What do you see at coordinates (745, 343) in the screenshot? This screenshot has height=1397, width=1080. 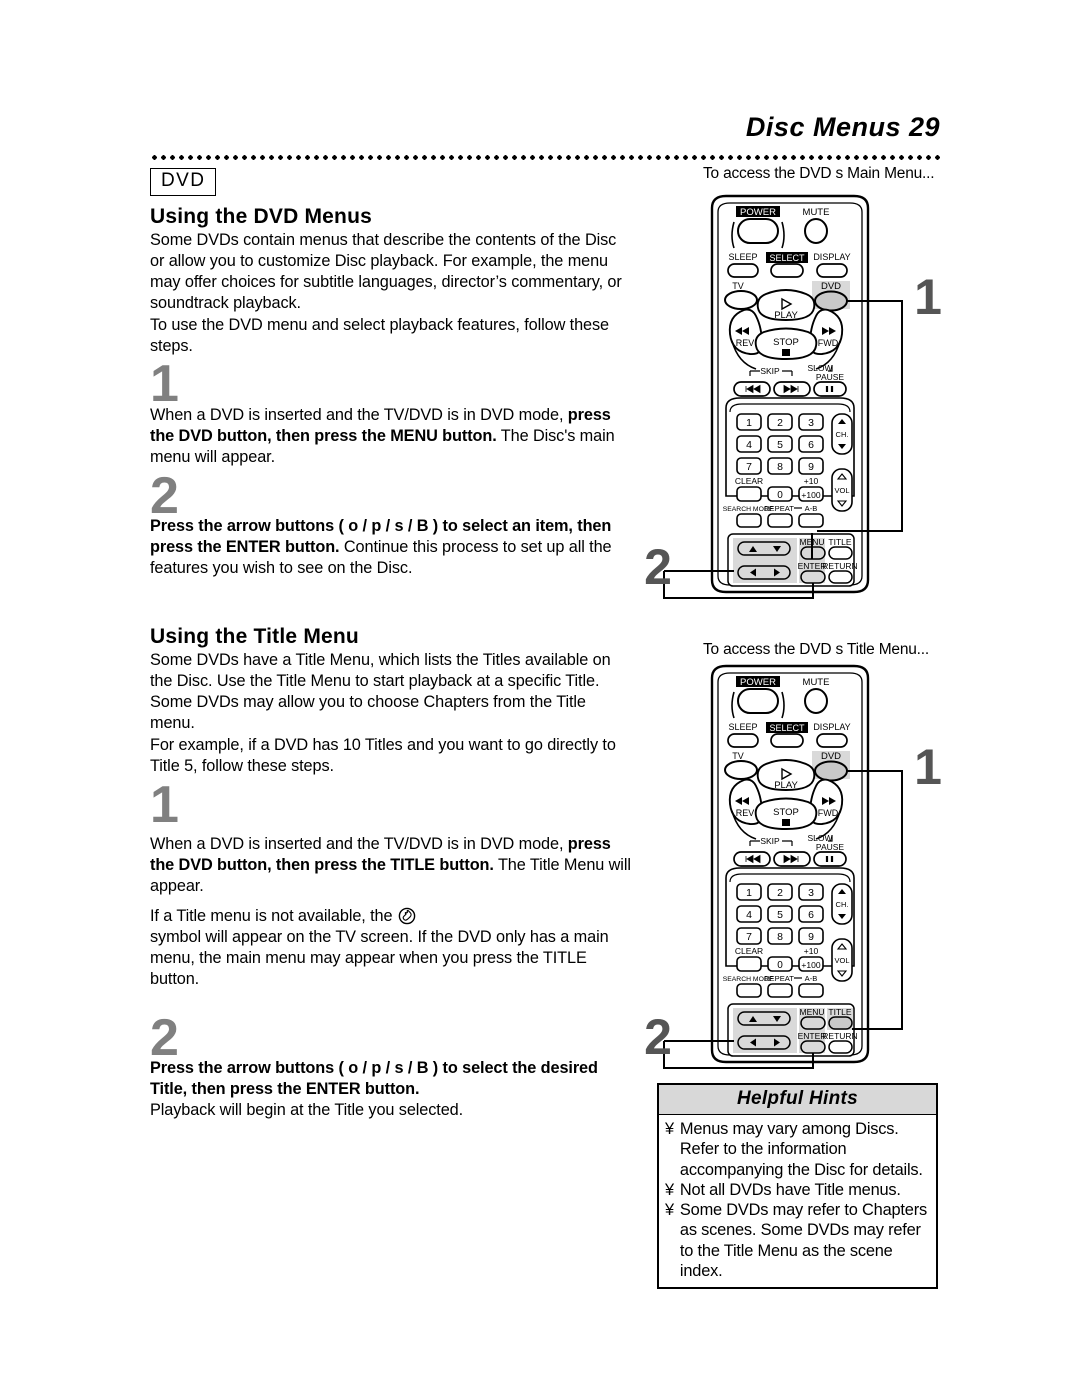 I see `rev-label-1: REV` at bounding box center [745, 343].